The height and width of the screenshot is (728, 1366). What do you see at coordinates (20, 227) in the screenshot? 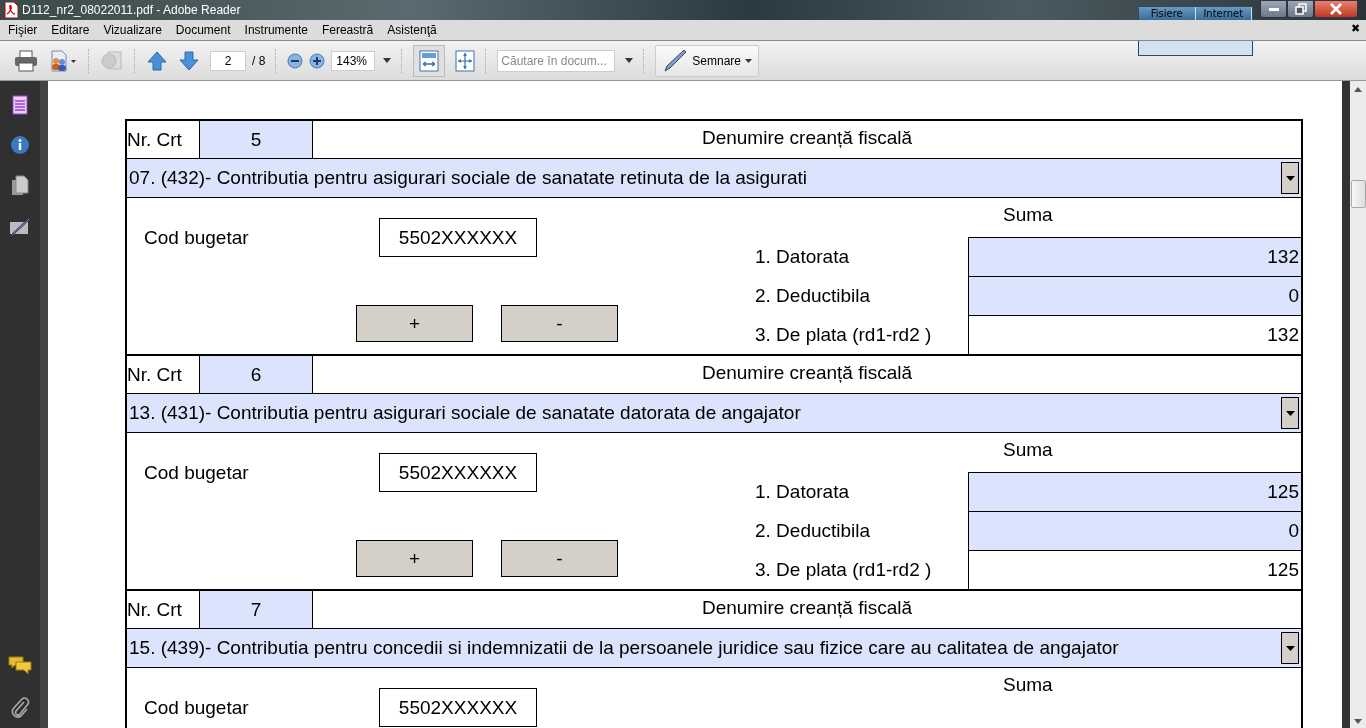
I see `signature-icon` at bounding box center [20, 227].